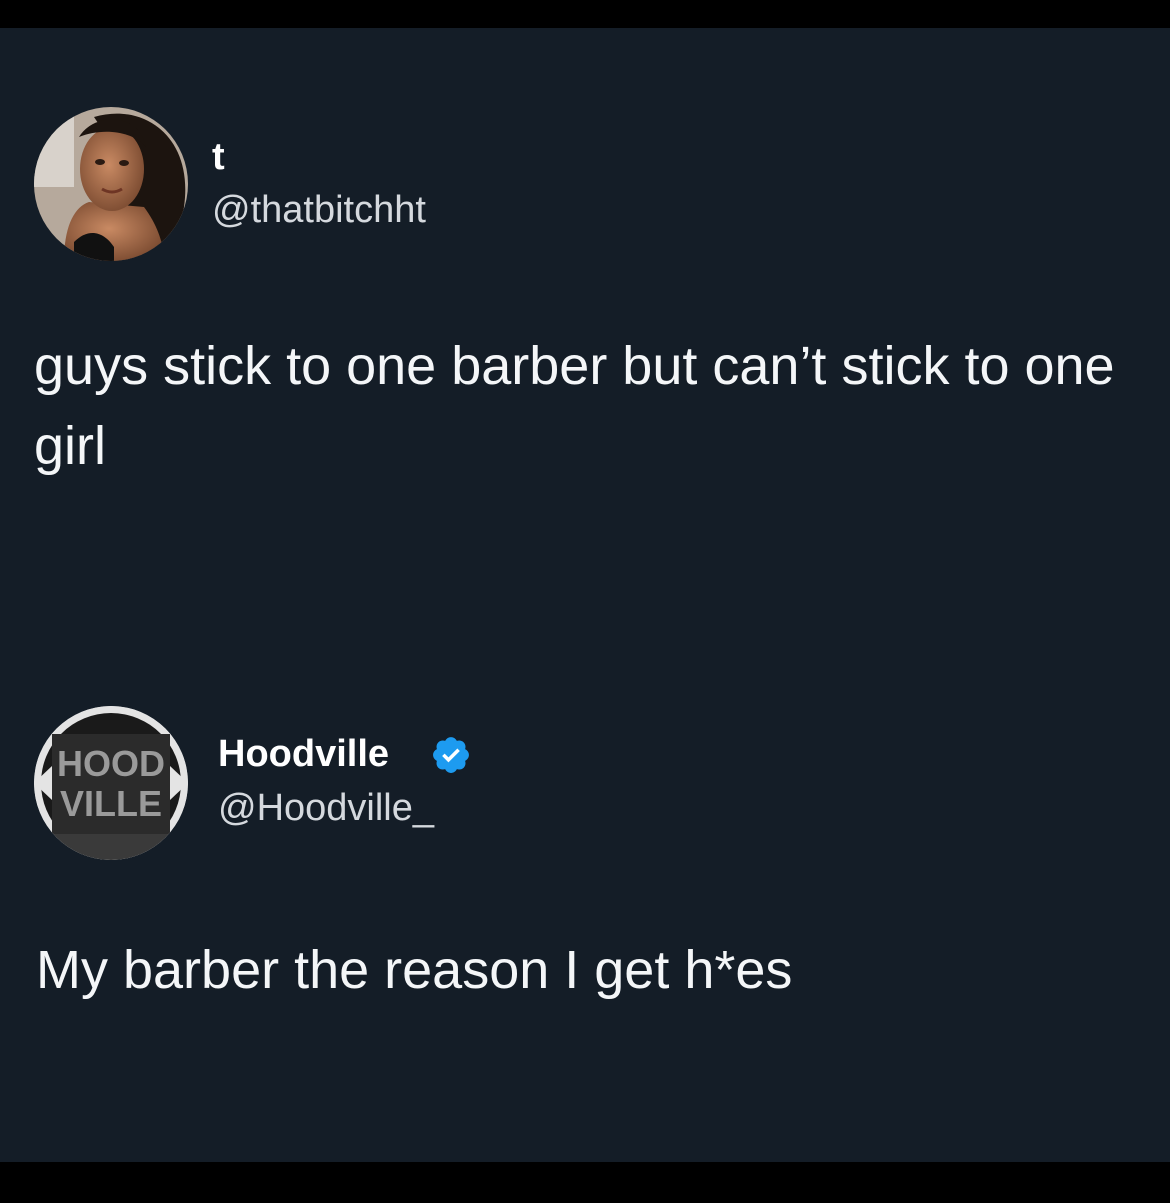 The image size is (1170, 1203). I want to click on hoodville-logo-icon: HOOD VILLE, so click(111, 783).